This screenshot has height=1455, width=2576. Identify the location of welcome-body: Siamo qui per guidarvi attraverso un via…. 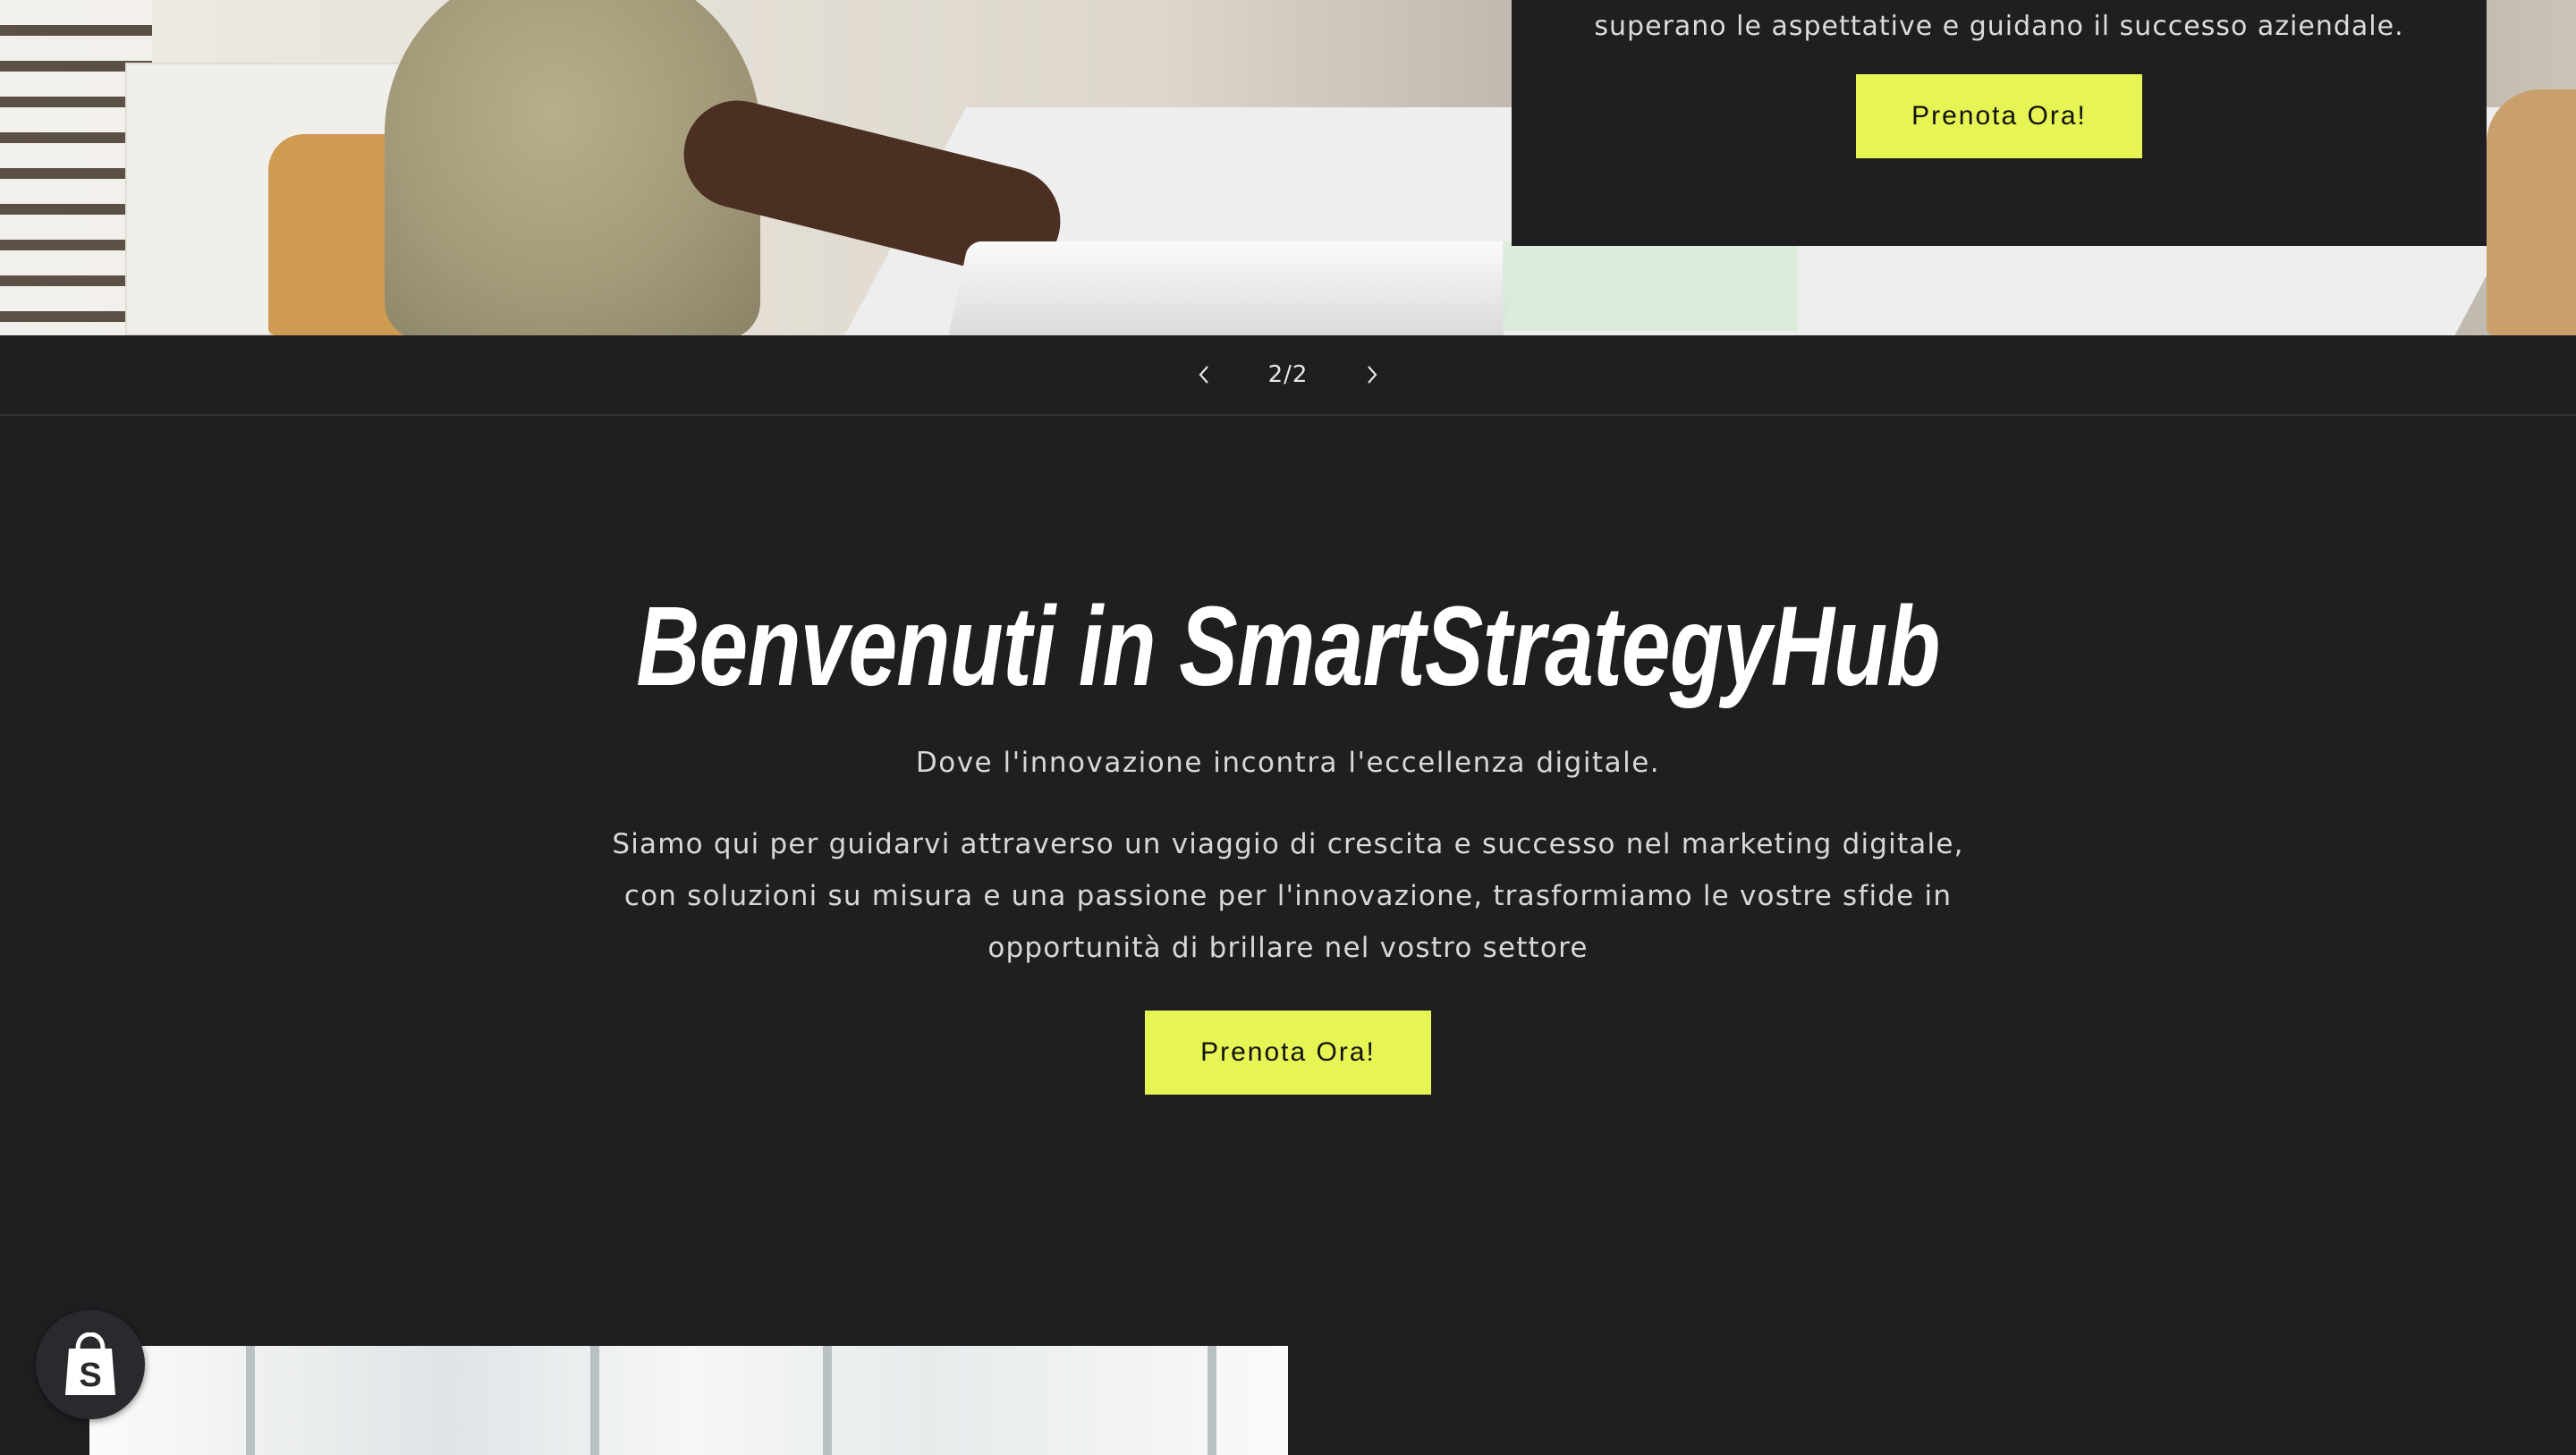
(1288, 896).